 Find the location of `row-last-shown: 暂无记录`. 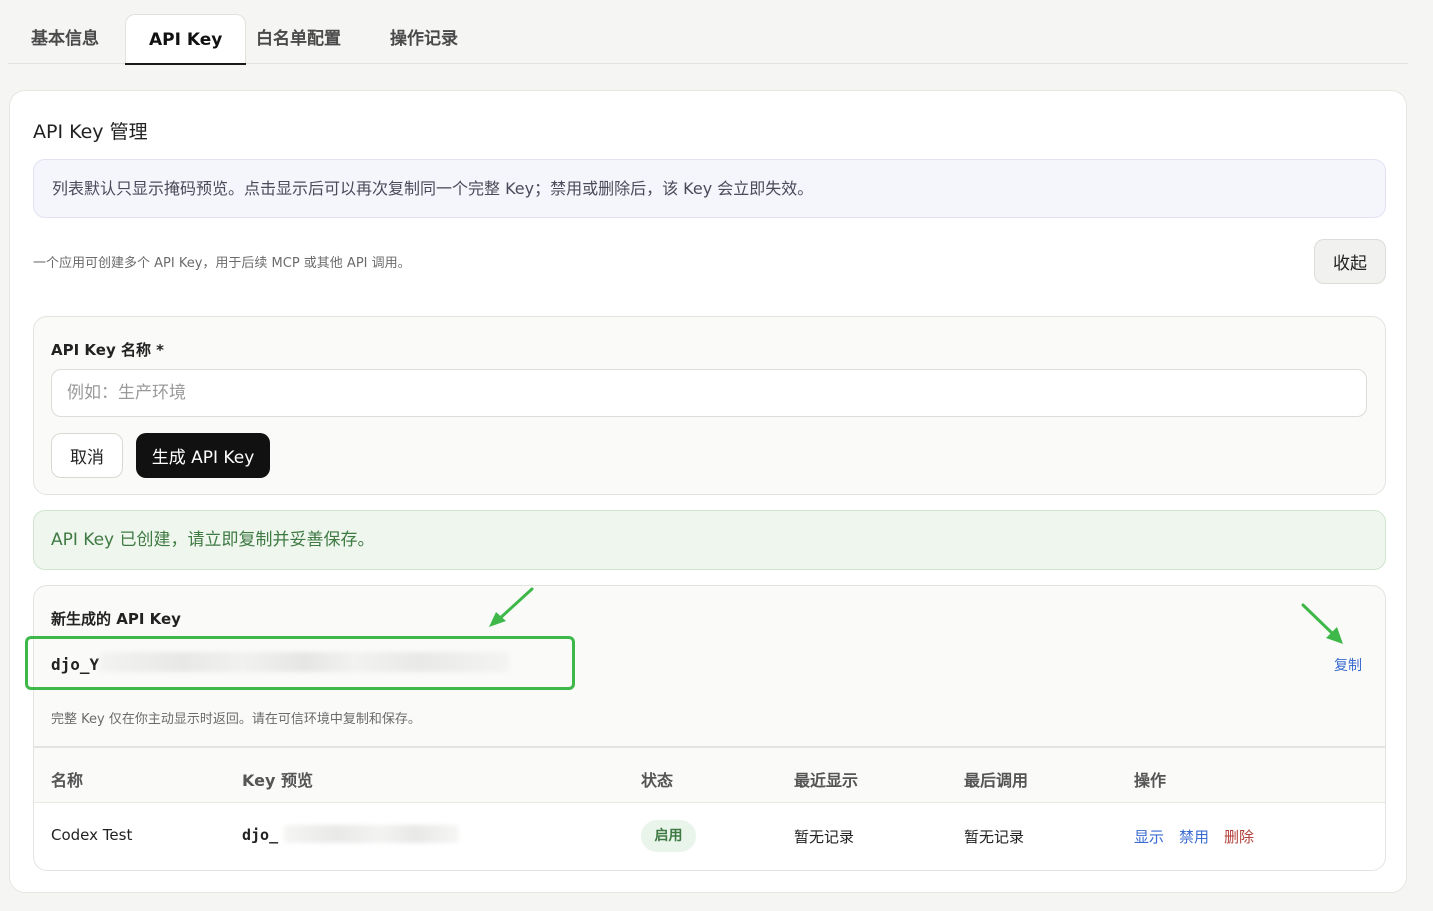

row-last-shown: 暂无记录 is located at coordinates (824, 837).